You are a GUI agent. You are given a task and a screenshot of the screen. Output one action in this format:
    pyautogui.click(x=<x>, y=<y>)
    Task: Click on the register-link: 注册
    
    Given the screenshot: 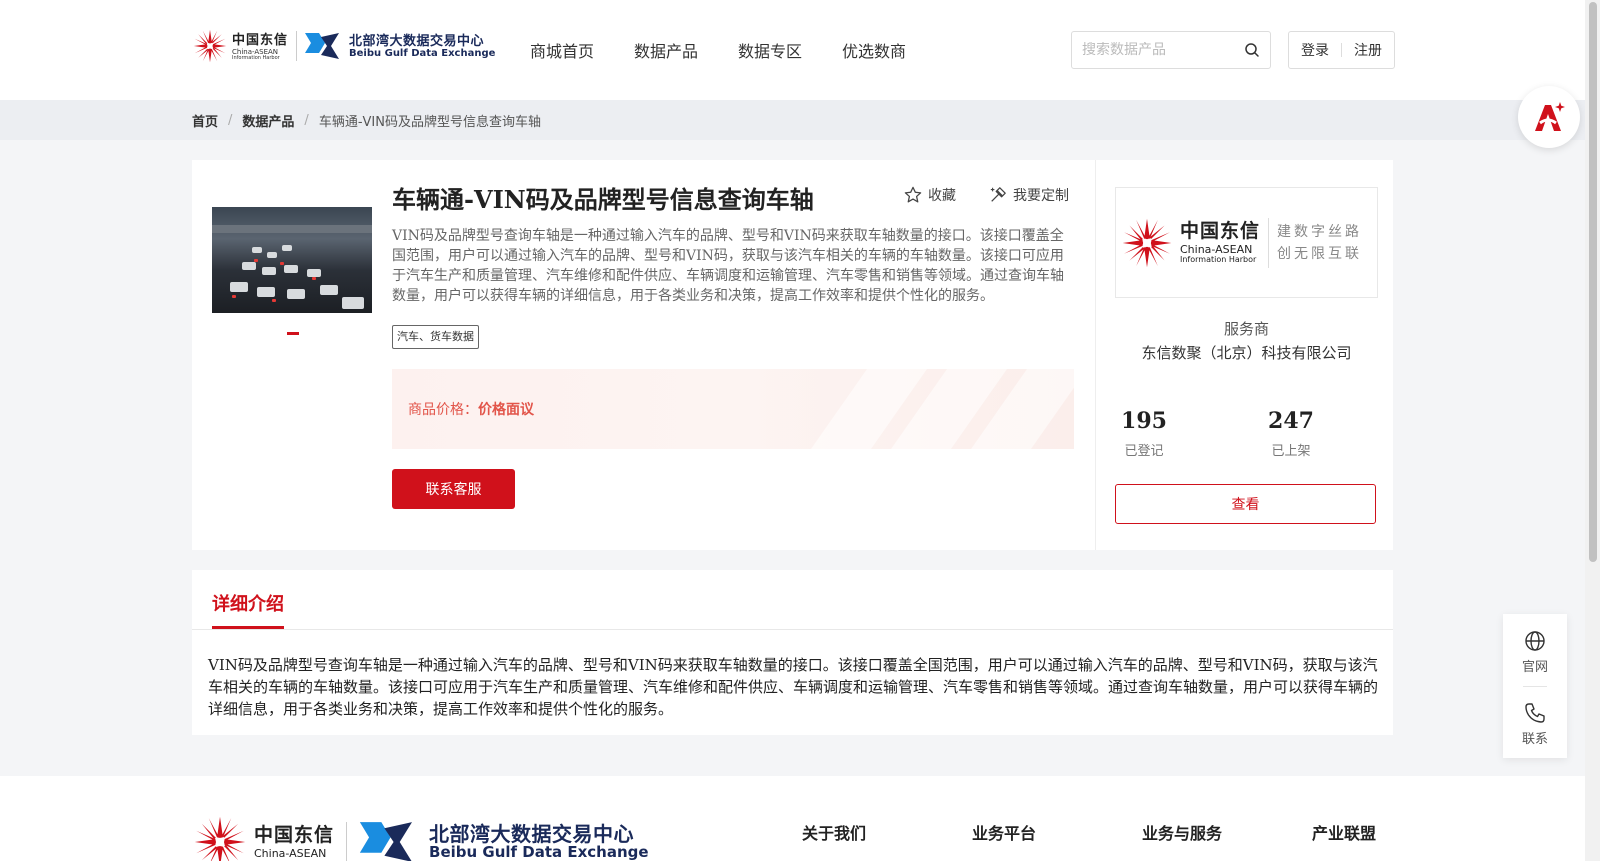 What is the action you would take?
    pyautogui.click(x=1368, y=50)
    